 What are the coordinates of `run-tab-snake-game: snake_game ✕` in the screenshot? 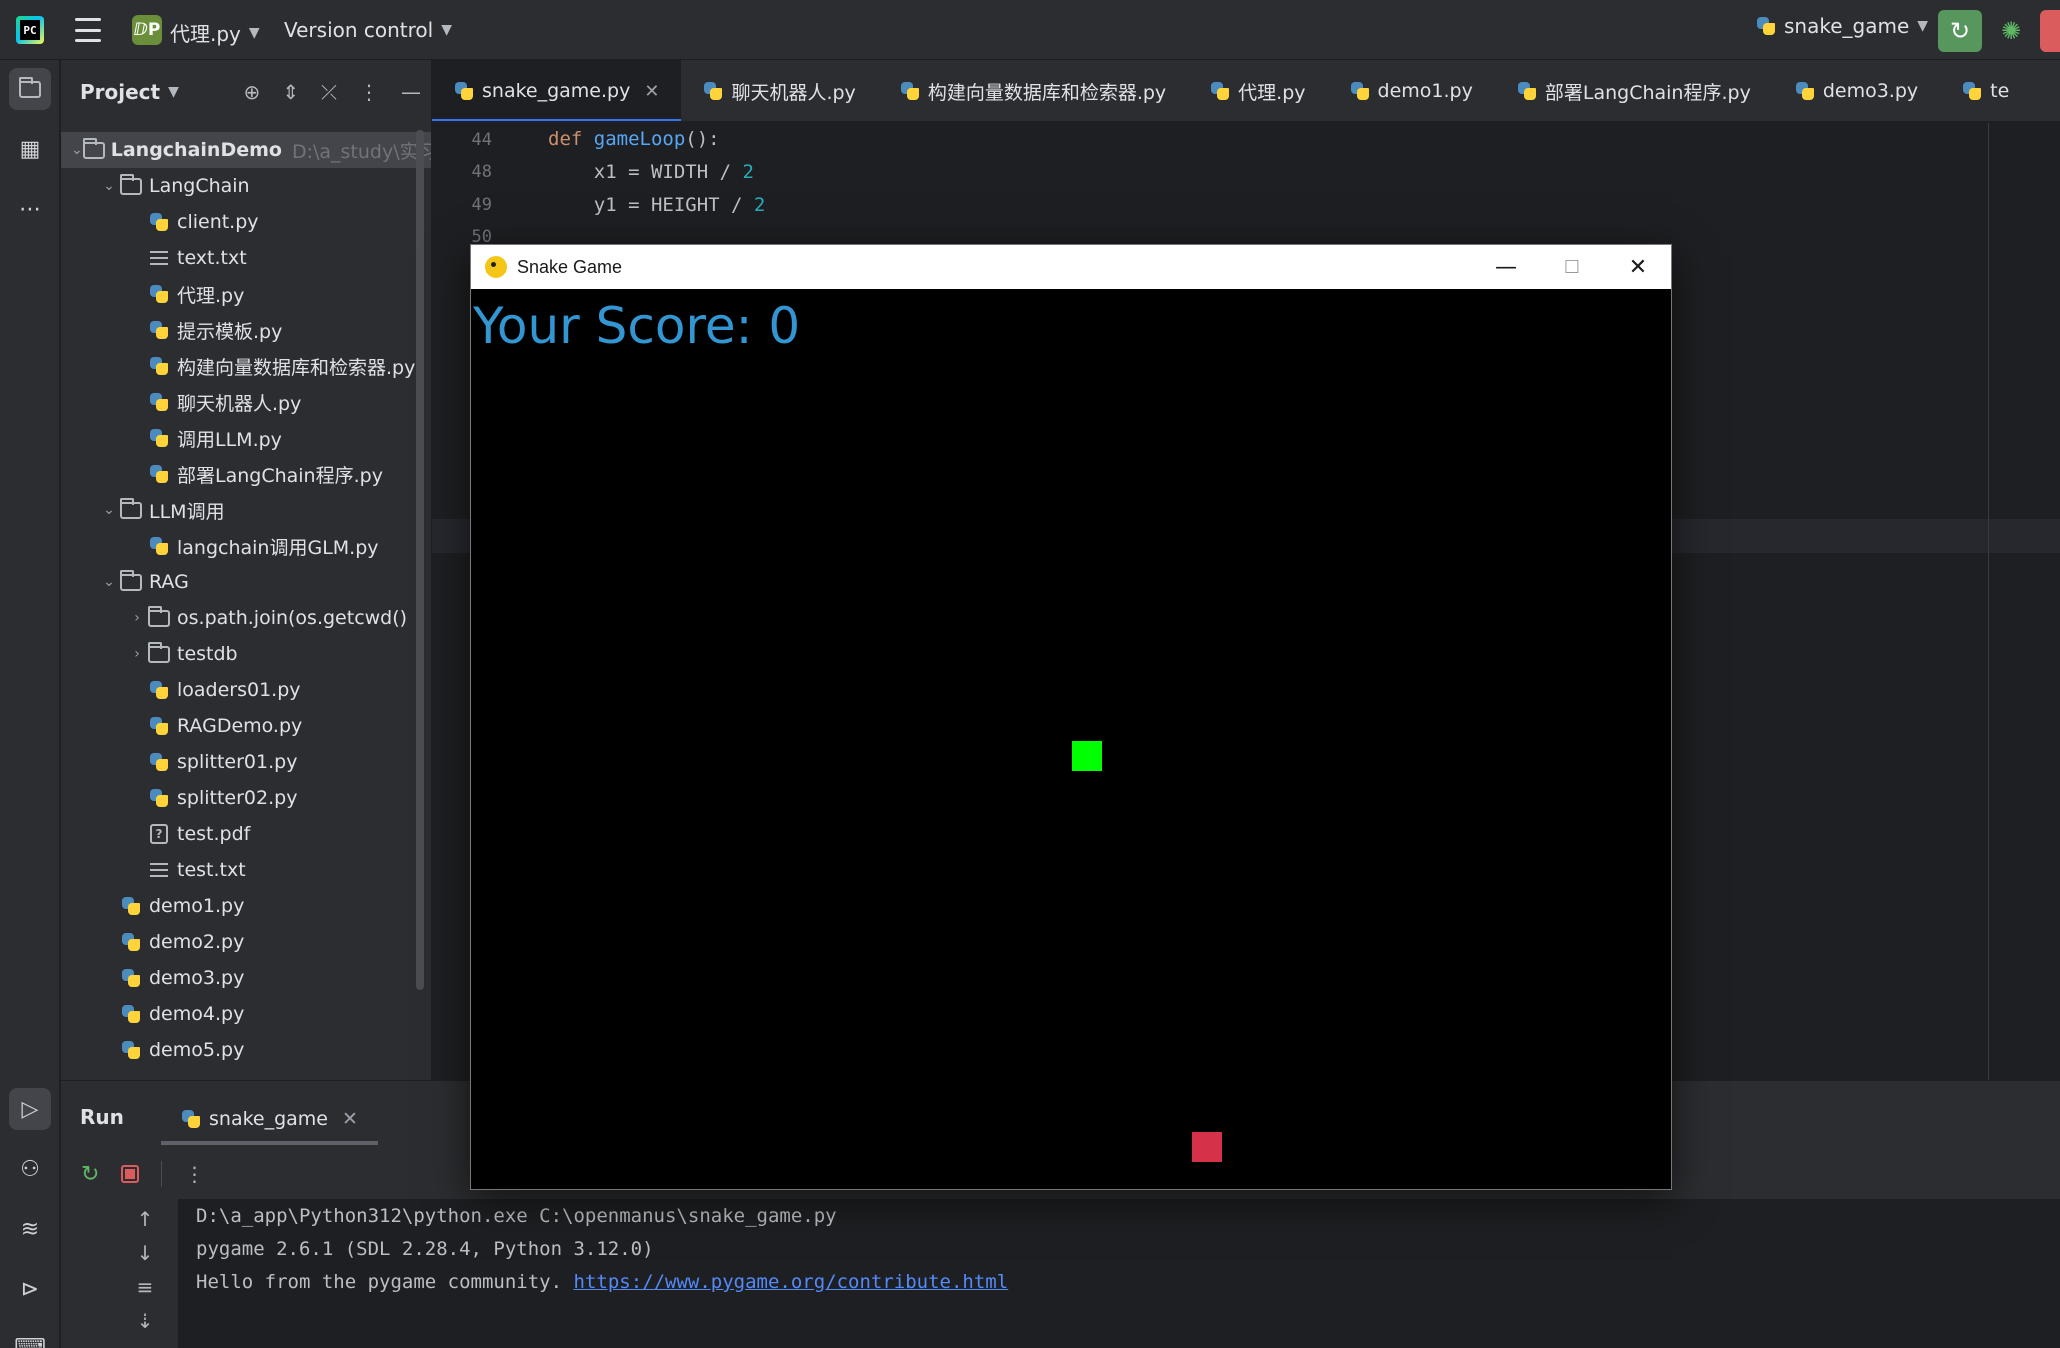 It's located at (269, 1121).